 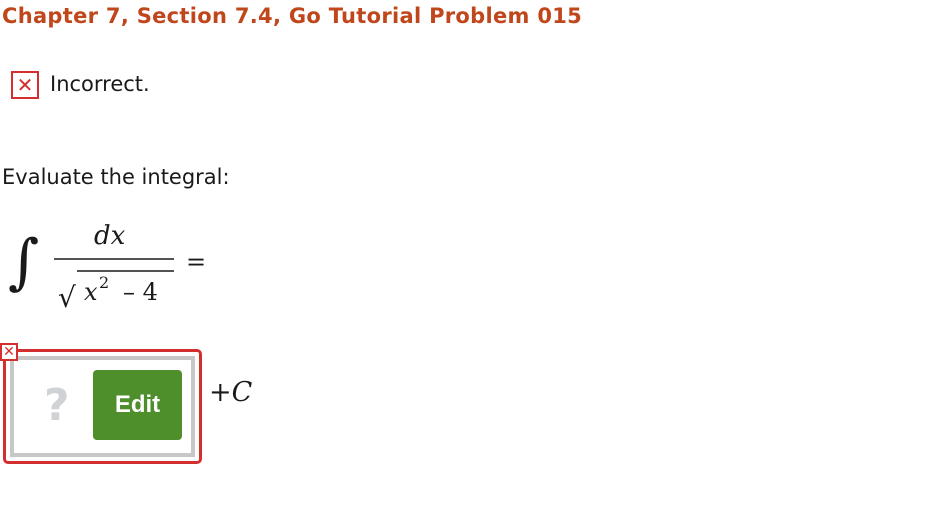 I want to click on edit-button: Edit, so click(x=137, y=405).